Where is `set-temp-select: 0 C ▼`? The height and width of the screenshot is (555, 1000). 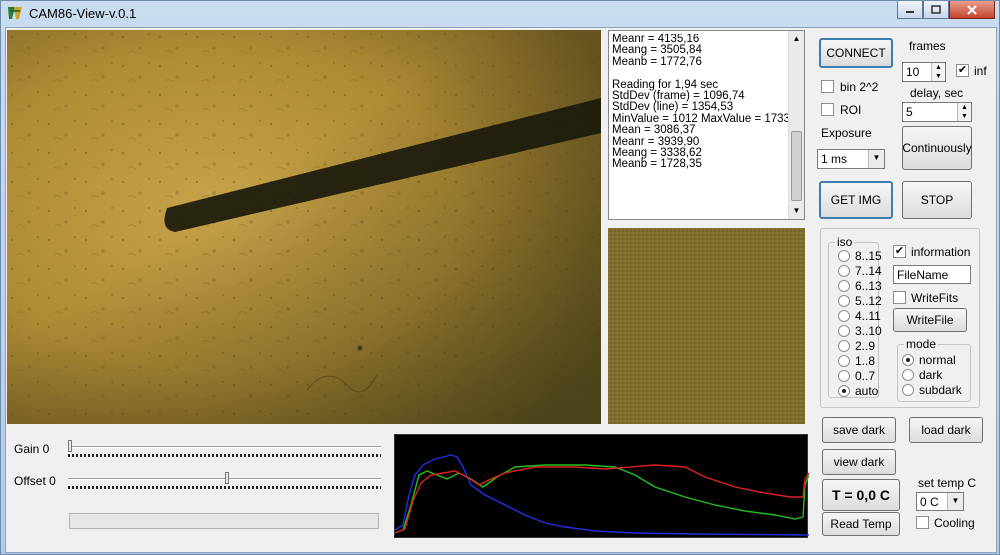 set-temp-select: 0 C ▼ is located at coordinates (940, 501).